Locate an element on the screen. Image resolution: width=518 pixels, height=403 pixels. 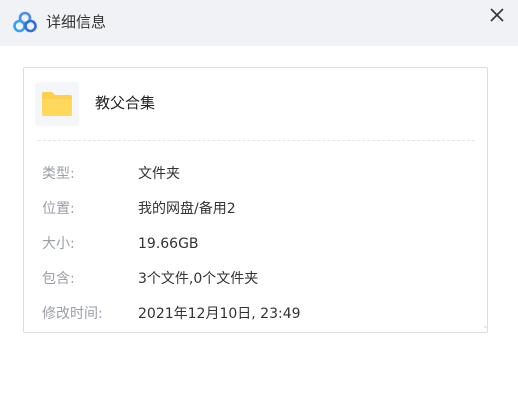
detail-value: 我的网盘/备用2 is located at coordinates (187, 209).